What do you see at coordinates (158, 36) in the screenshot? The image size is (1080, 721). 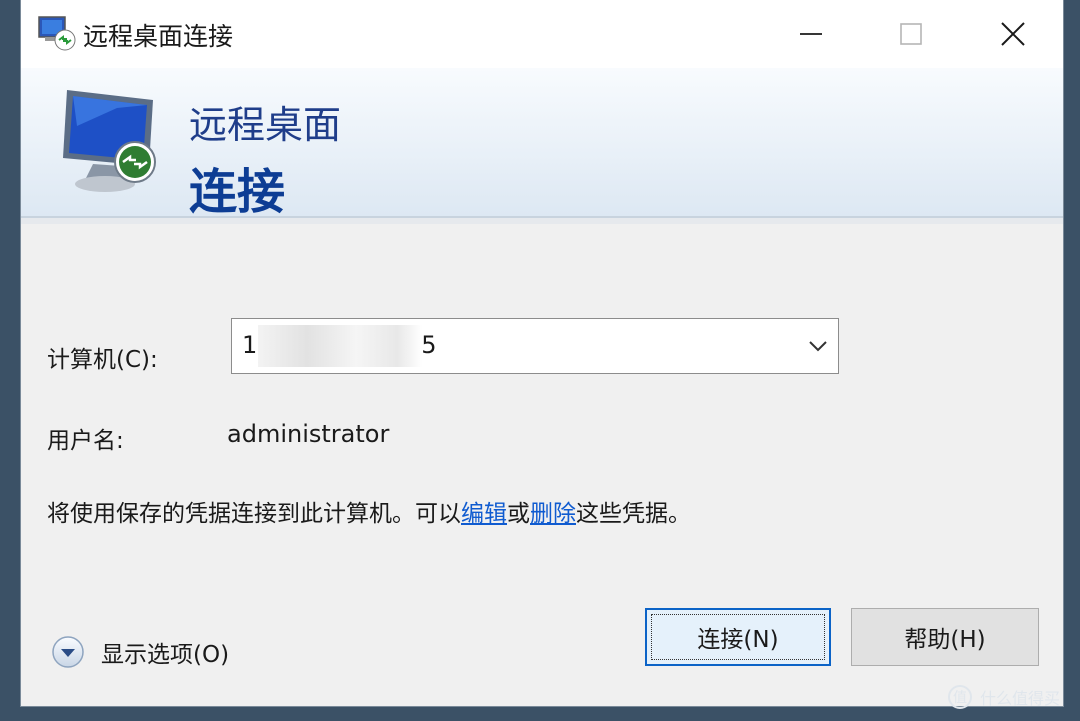 I see `window-title: 远程桌面连接` at bounding box center [158, 36].